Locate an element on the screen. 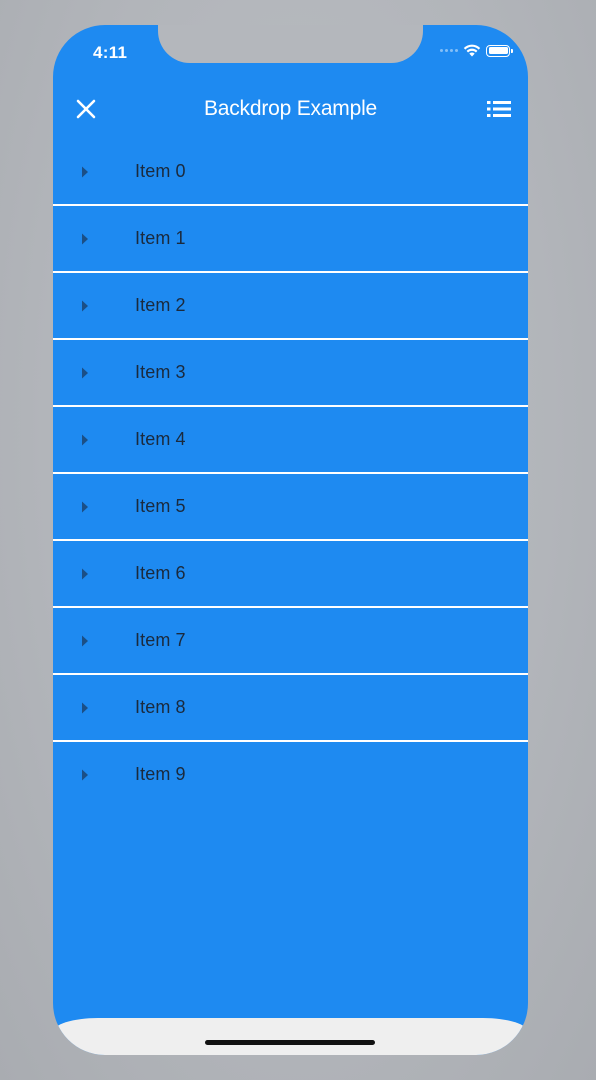 The height and width of the screenshot is (1080, 596). list-item-label: Item 3 is located at coordinates (160, 372).